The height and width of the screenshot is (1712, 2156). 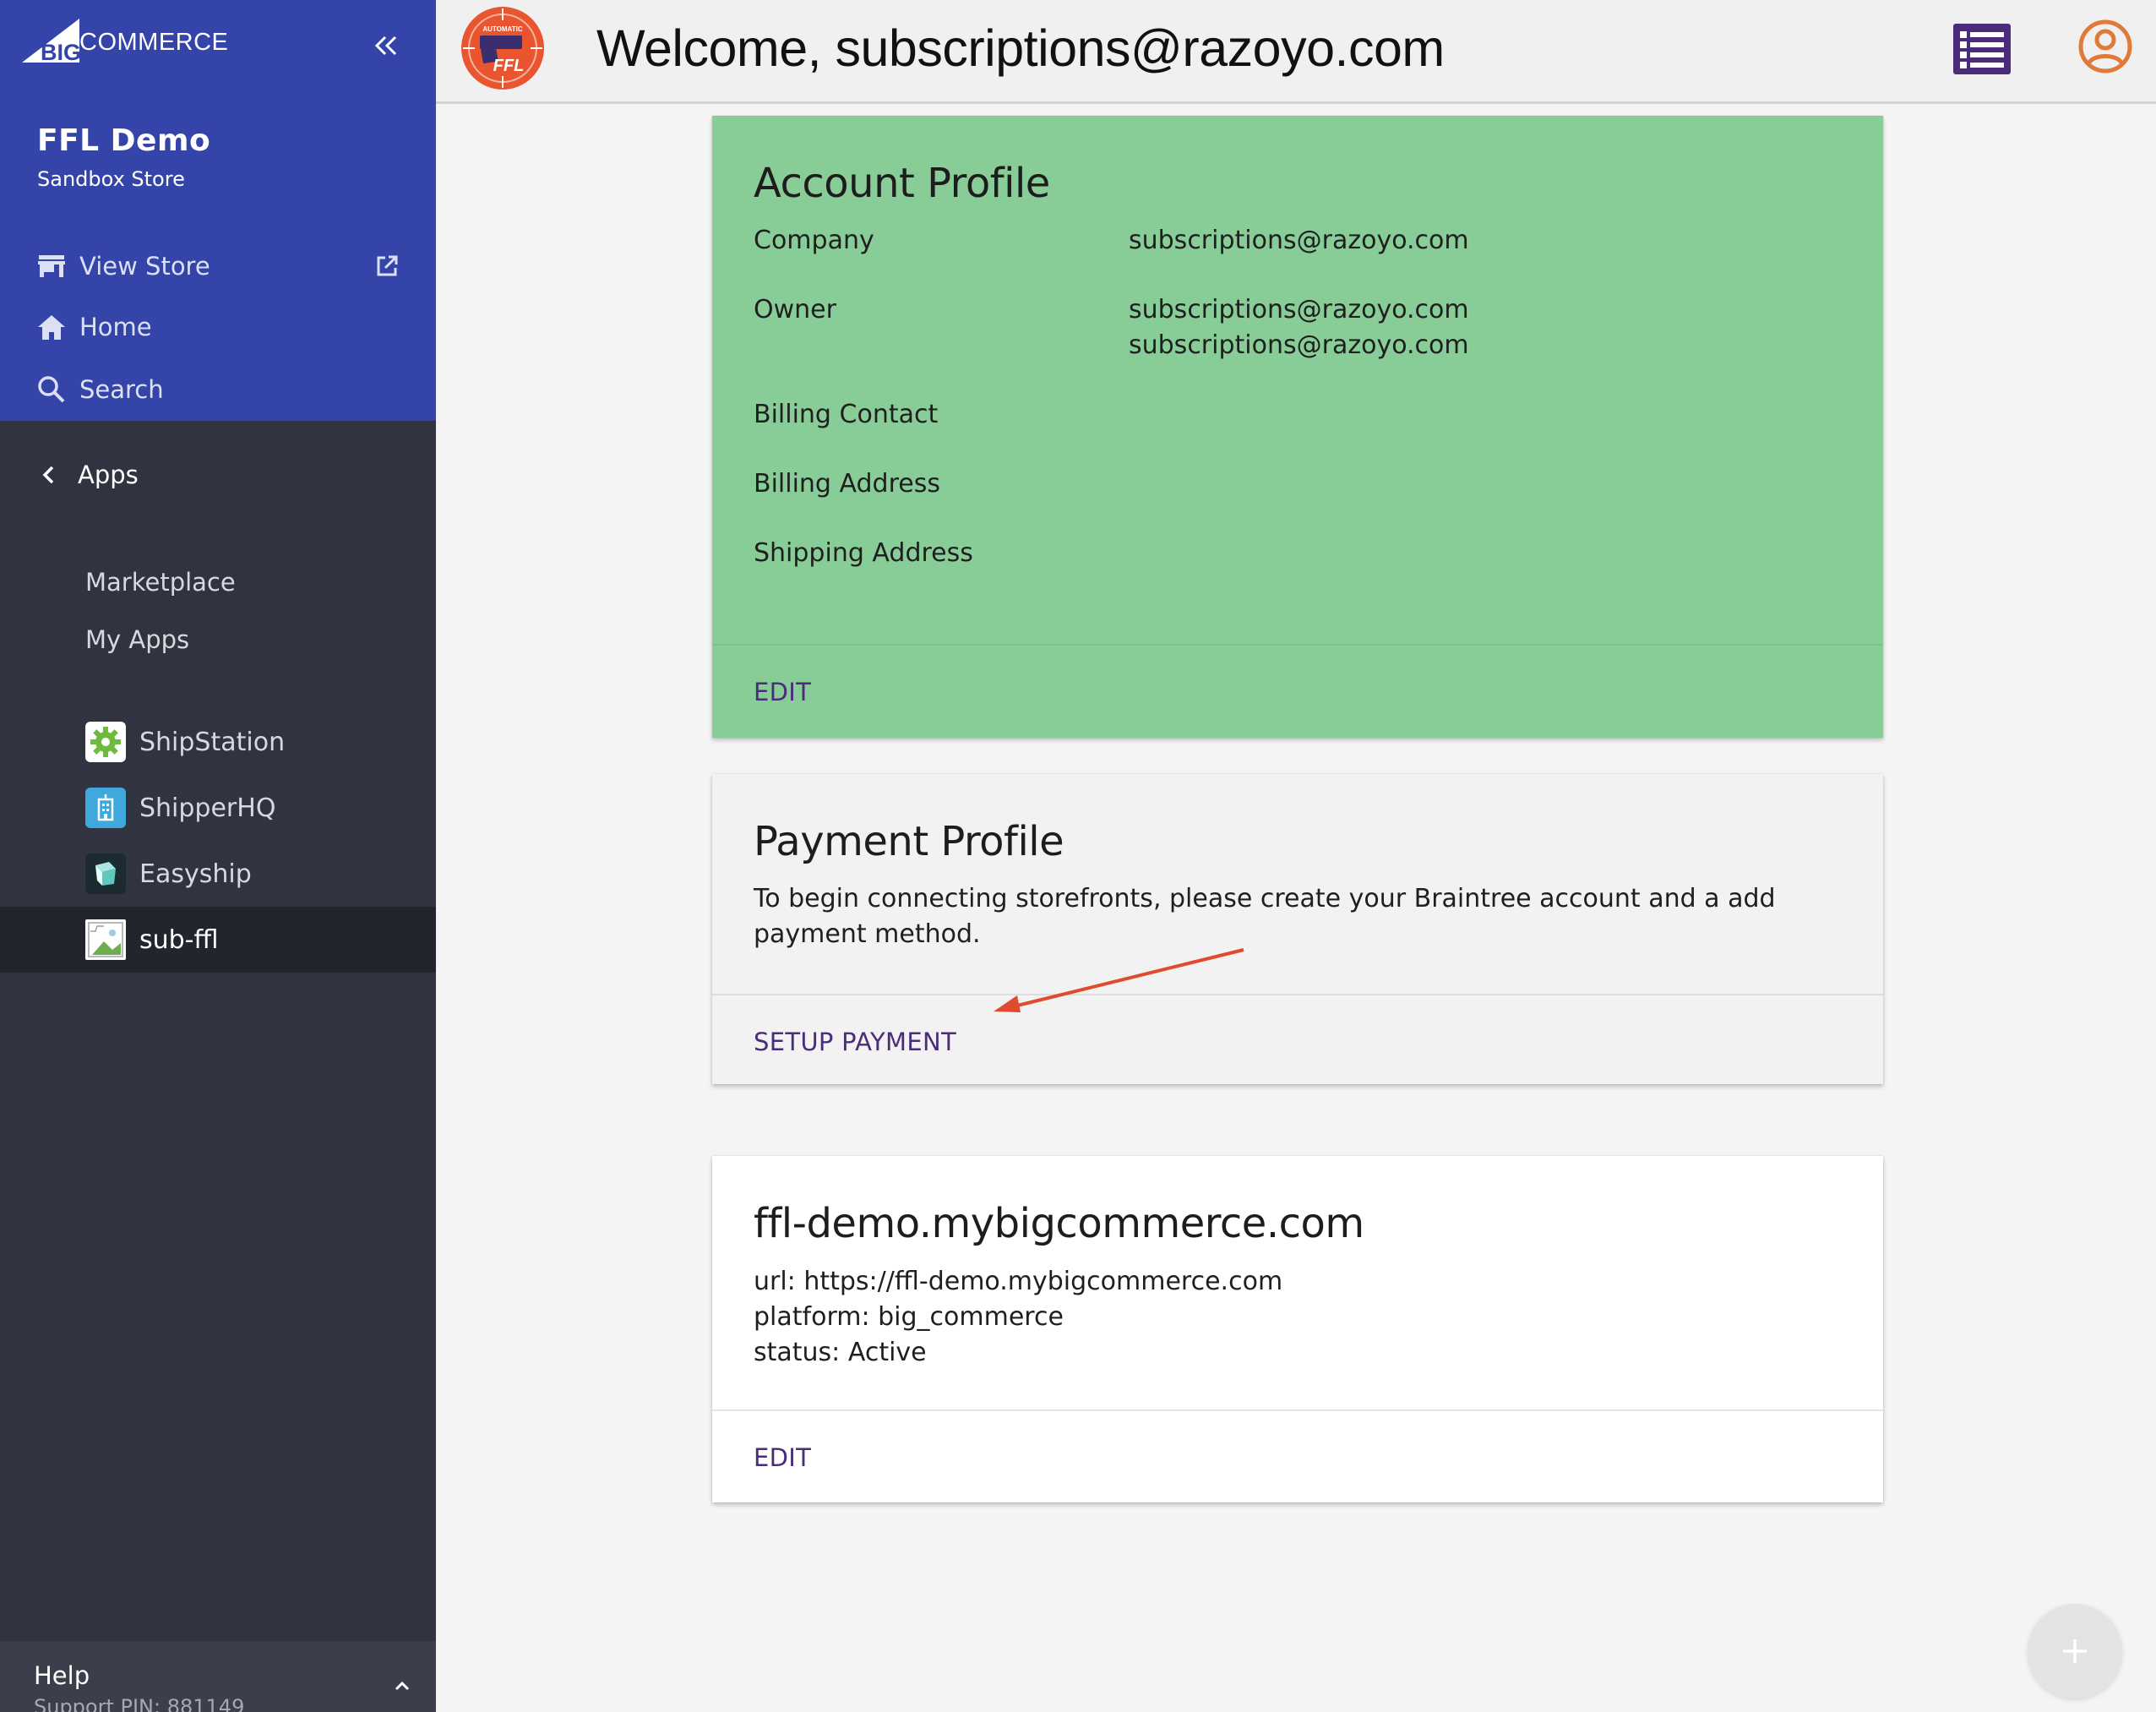 I want to click on storefront-title: ffl-demo.mybigcommerce.com, so click(x=1059, y=1223).